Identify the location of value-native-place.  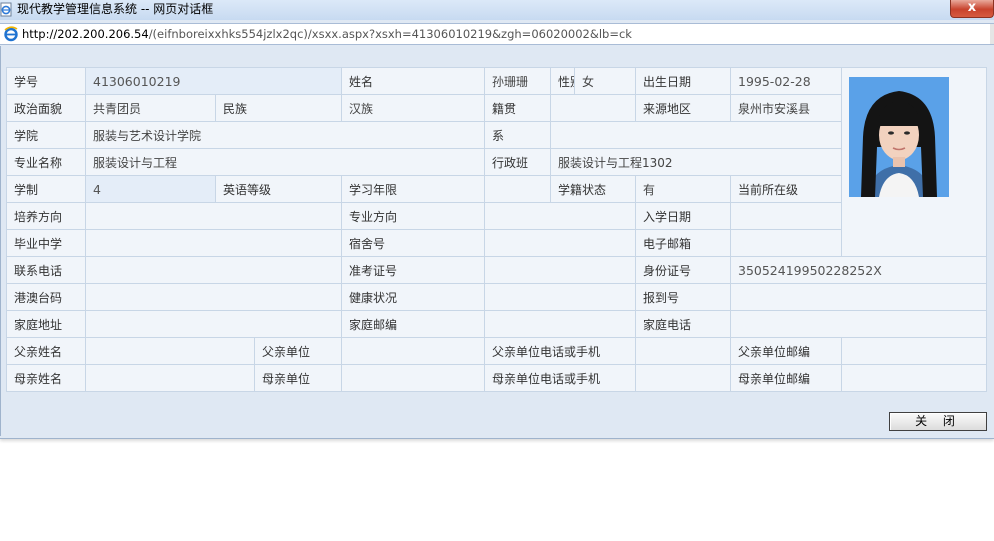
(593, 108).